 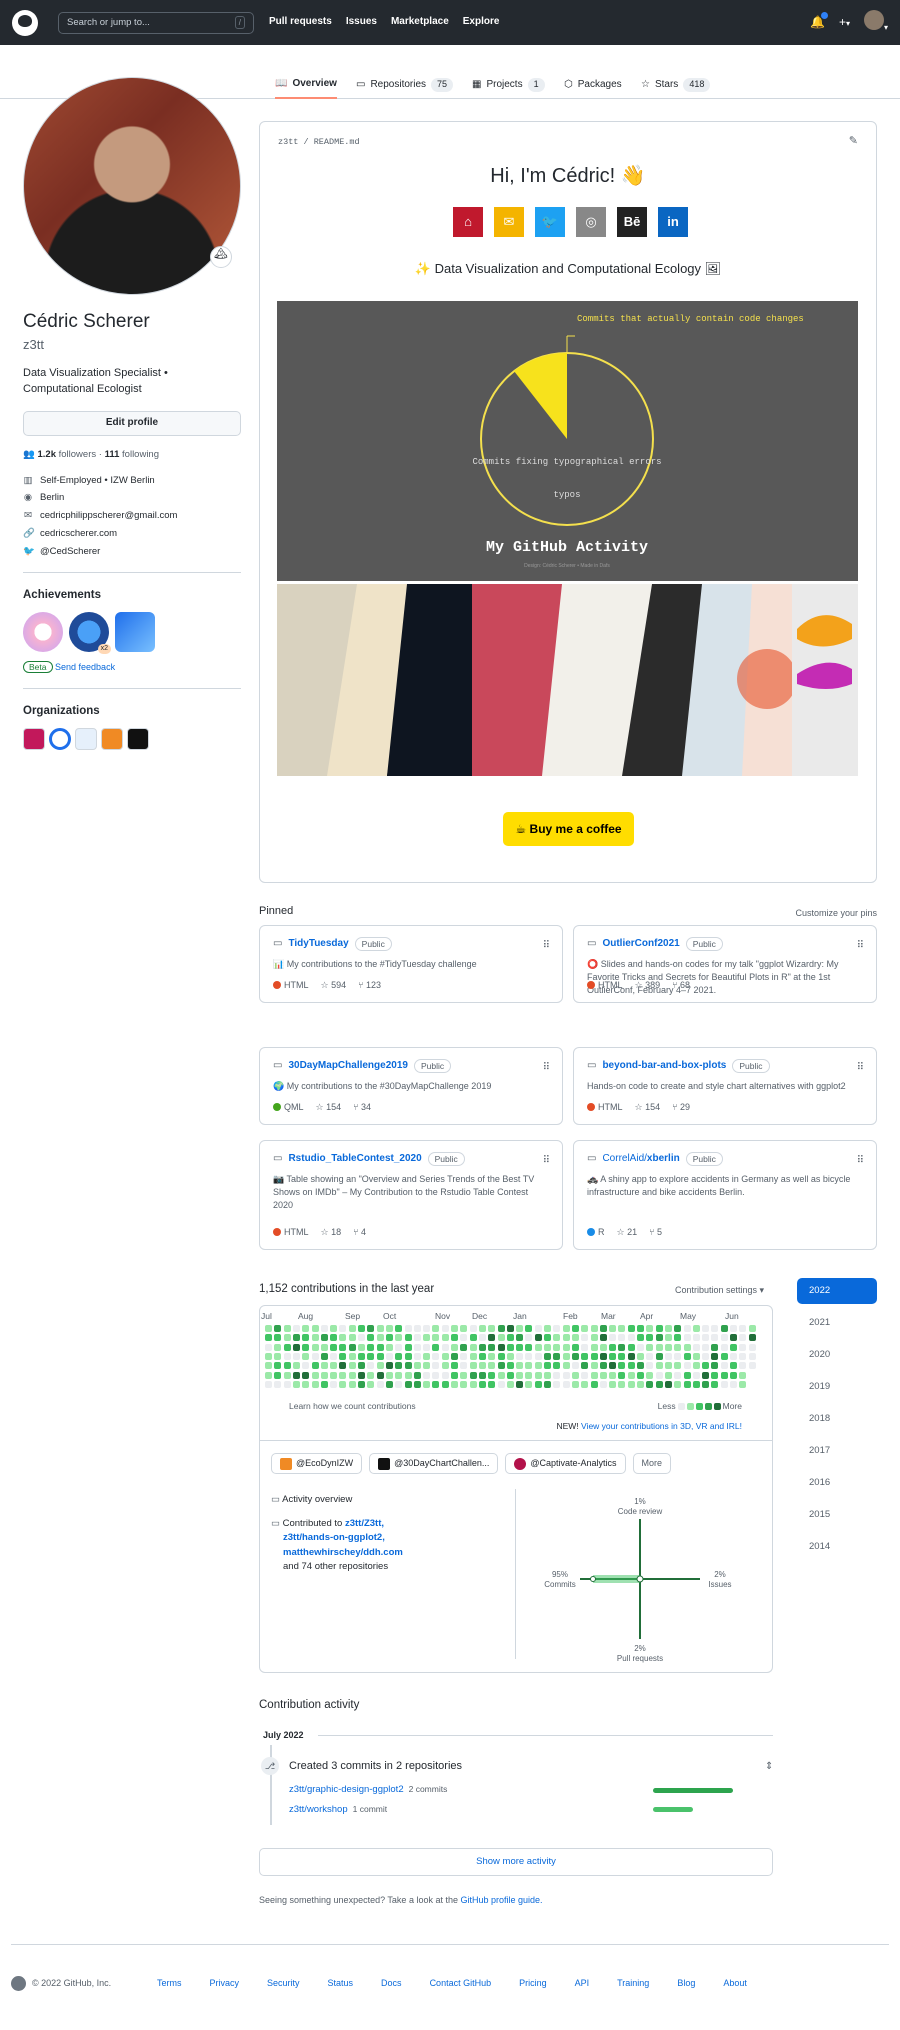 What do you see at coordinates (66, 454) in the screenshot?
I see `followers-link: 1.2k followers` at bounding box center [66, 454].